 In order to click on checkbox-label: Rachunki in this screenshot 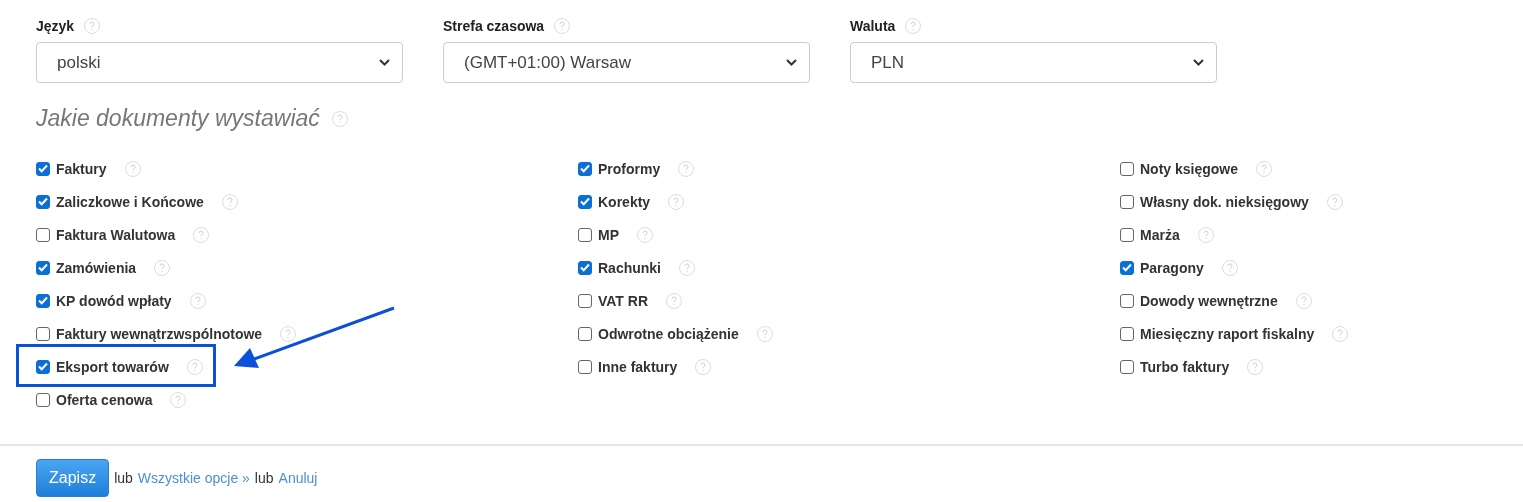, I will do `click(629, 267)`.